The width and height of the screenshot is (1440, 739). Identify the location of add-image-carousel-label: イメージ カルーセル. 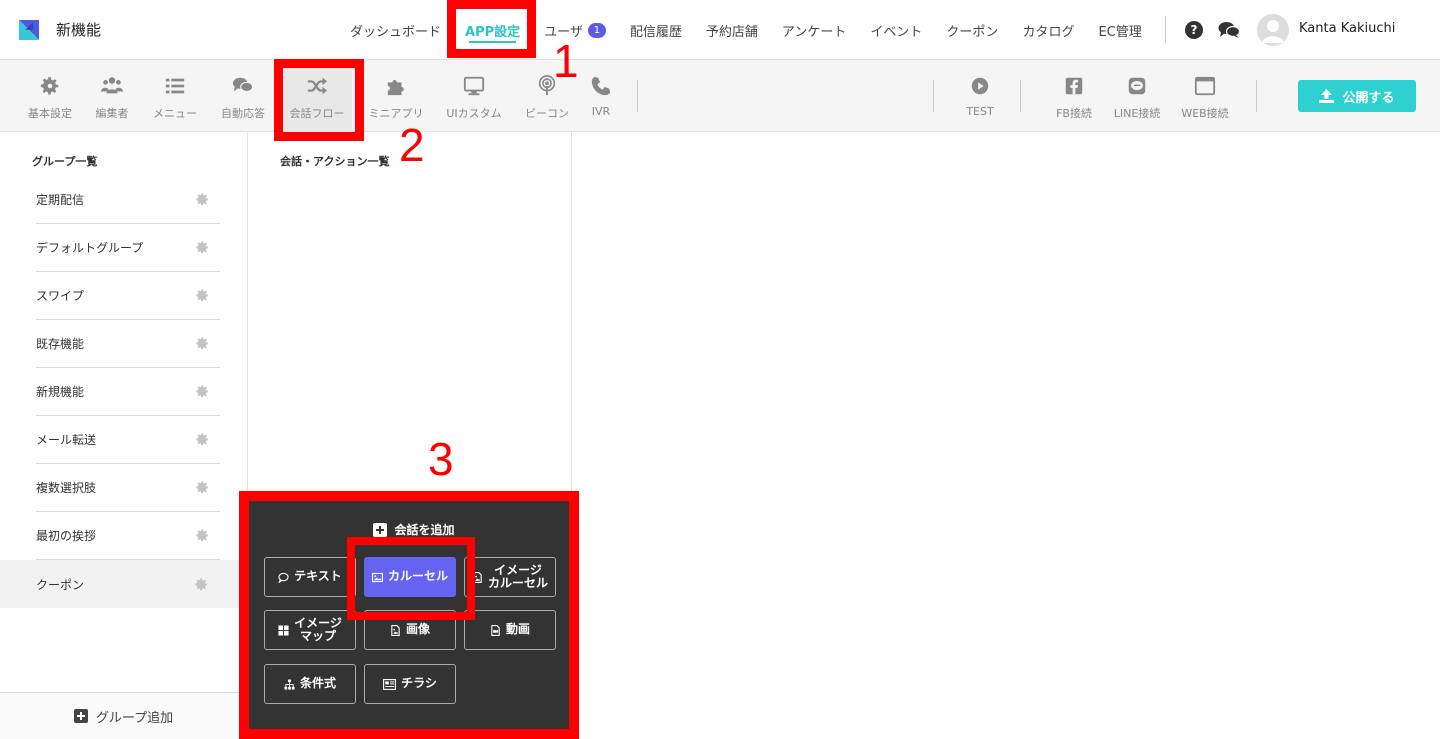
(518, 576).